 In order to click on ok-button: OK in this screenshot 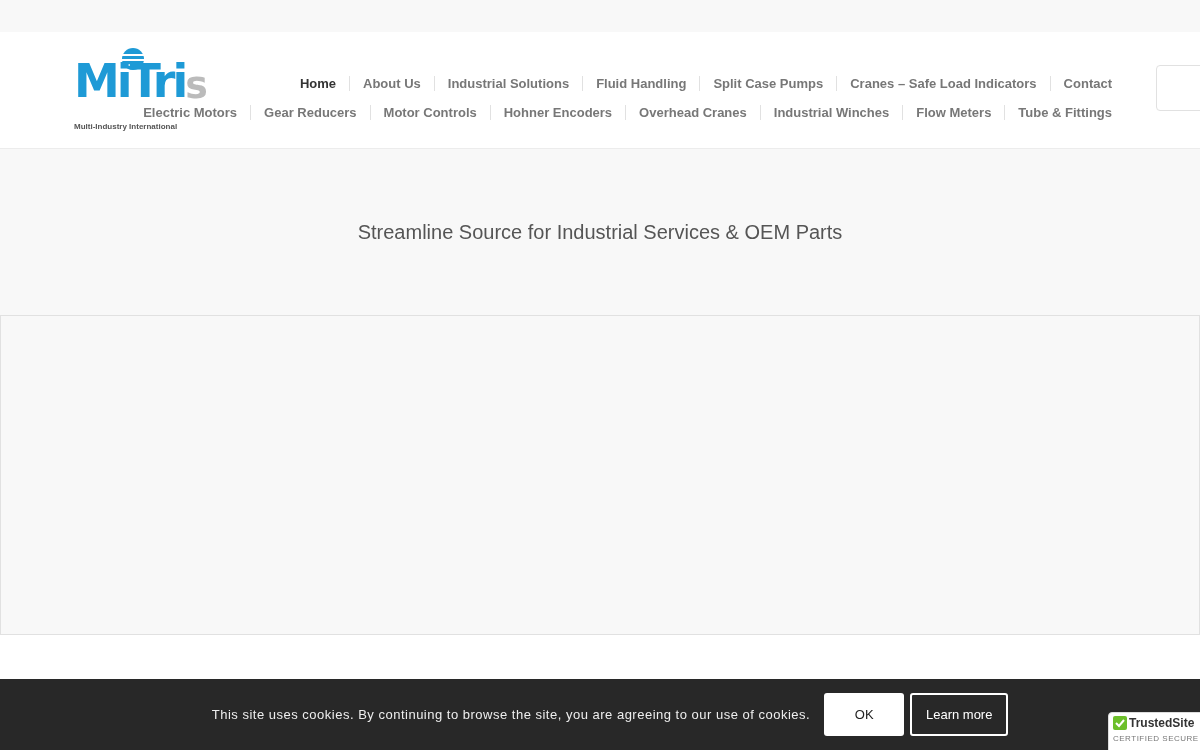, I will do `click(864, 714)`.